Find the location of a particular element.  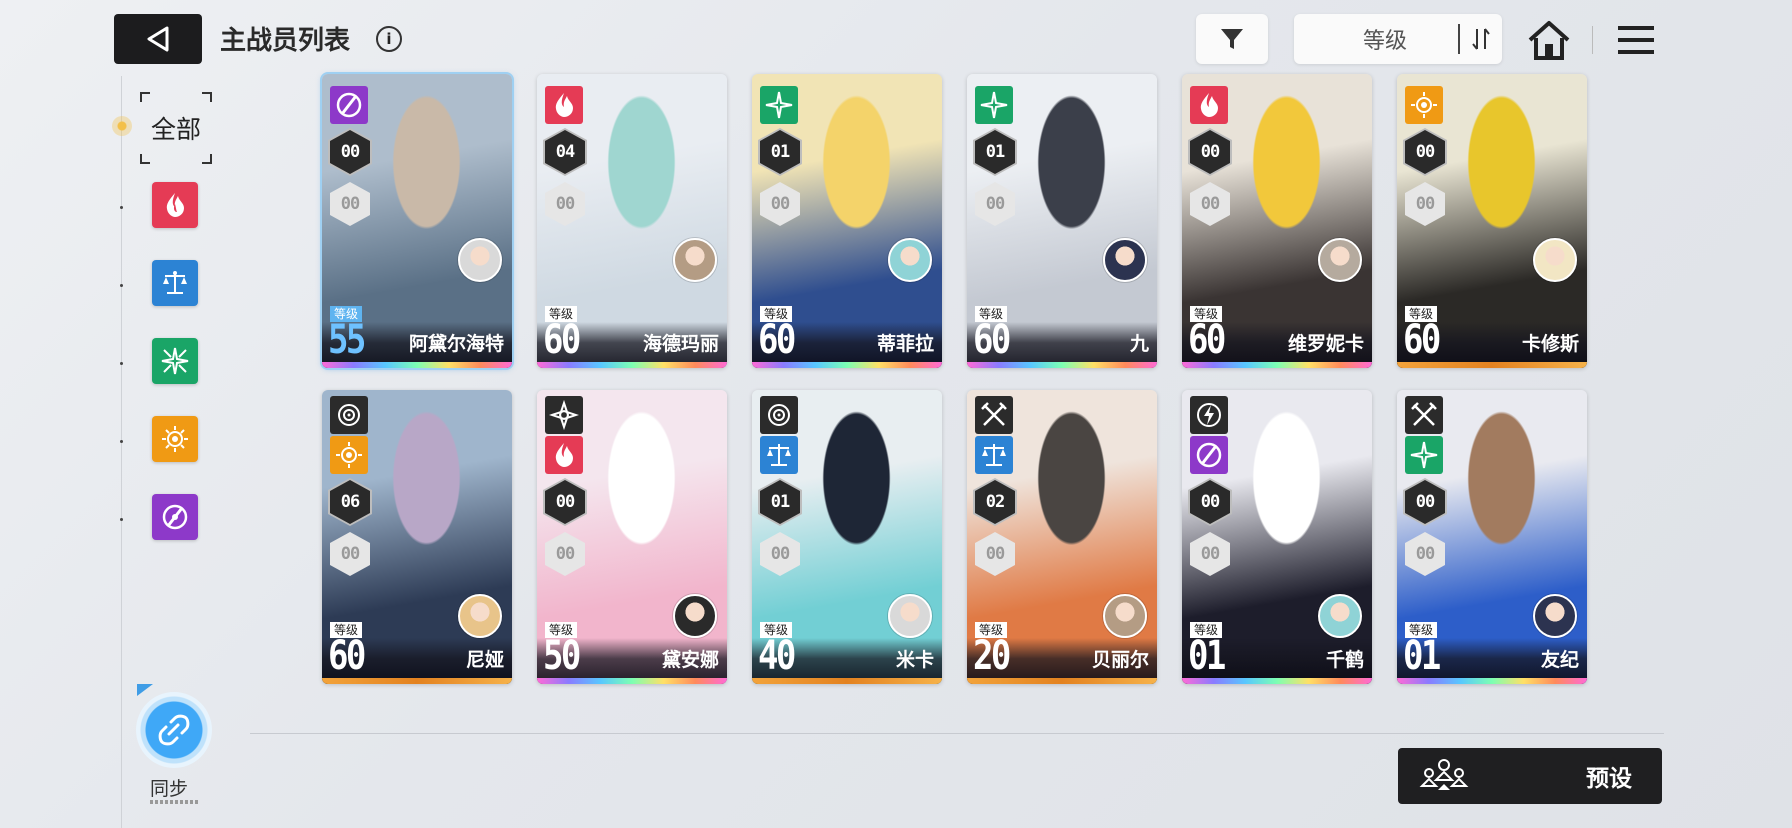

level-value: 50 is located at coordinates (562, 656).